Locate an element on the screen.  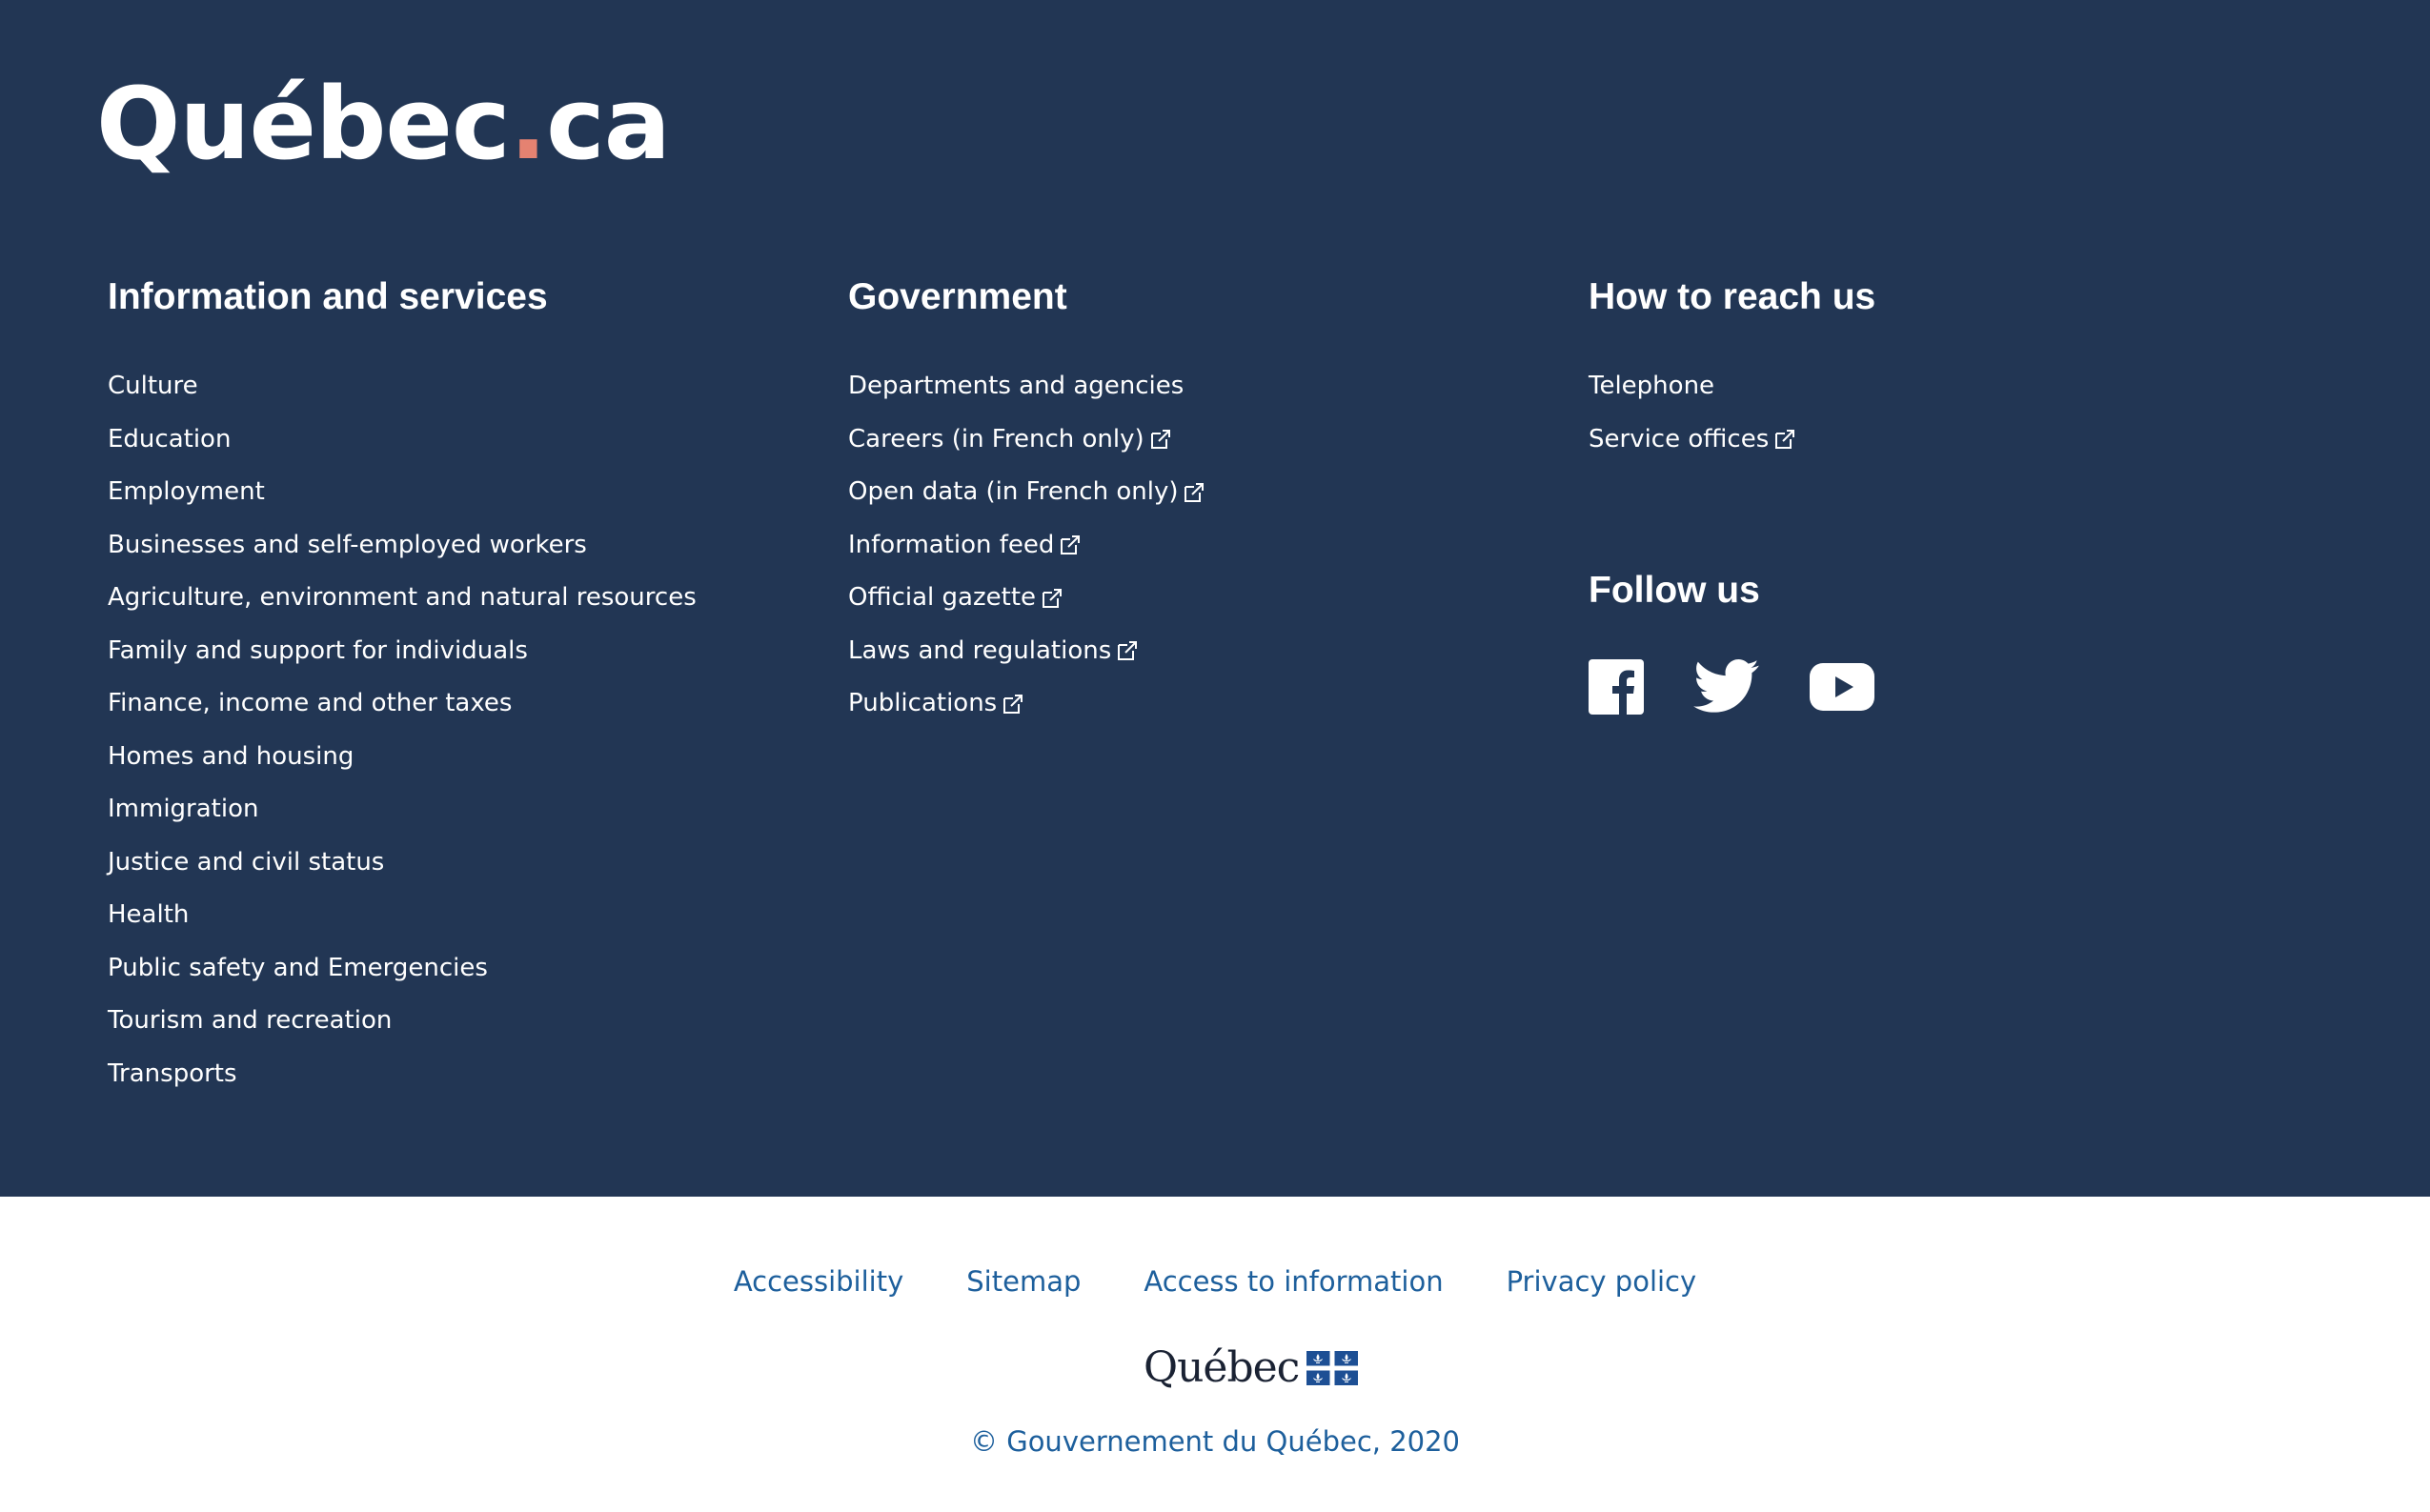
logo-main: Québec is located at coordinates (303, 124).